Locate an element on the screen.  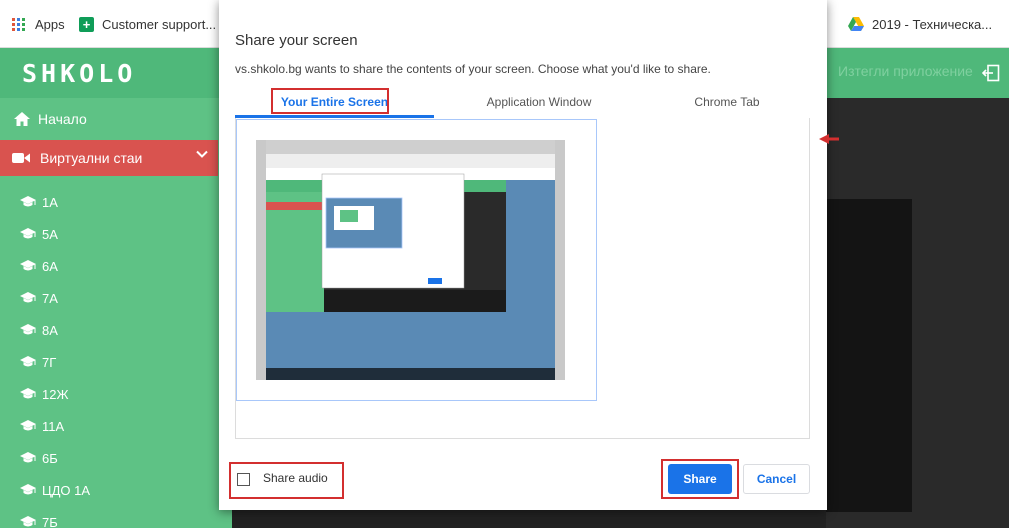
sidebar-class-item: 6А is located at coordinates (39, 266).